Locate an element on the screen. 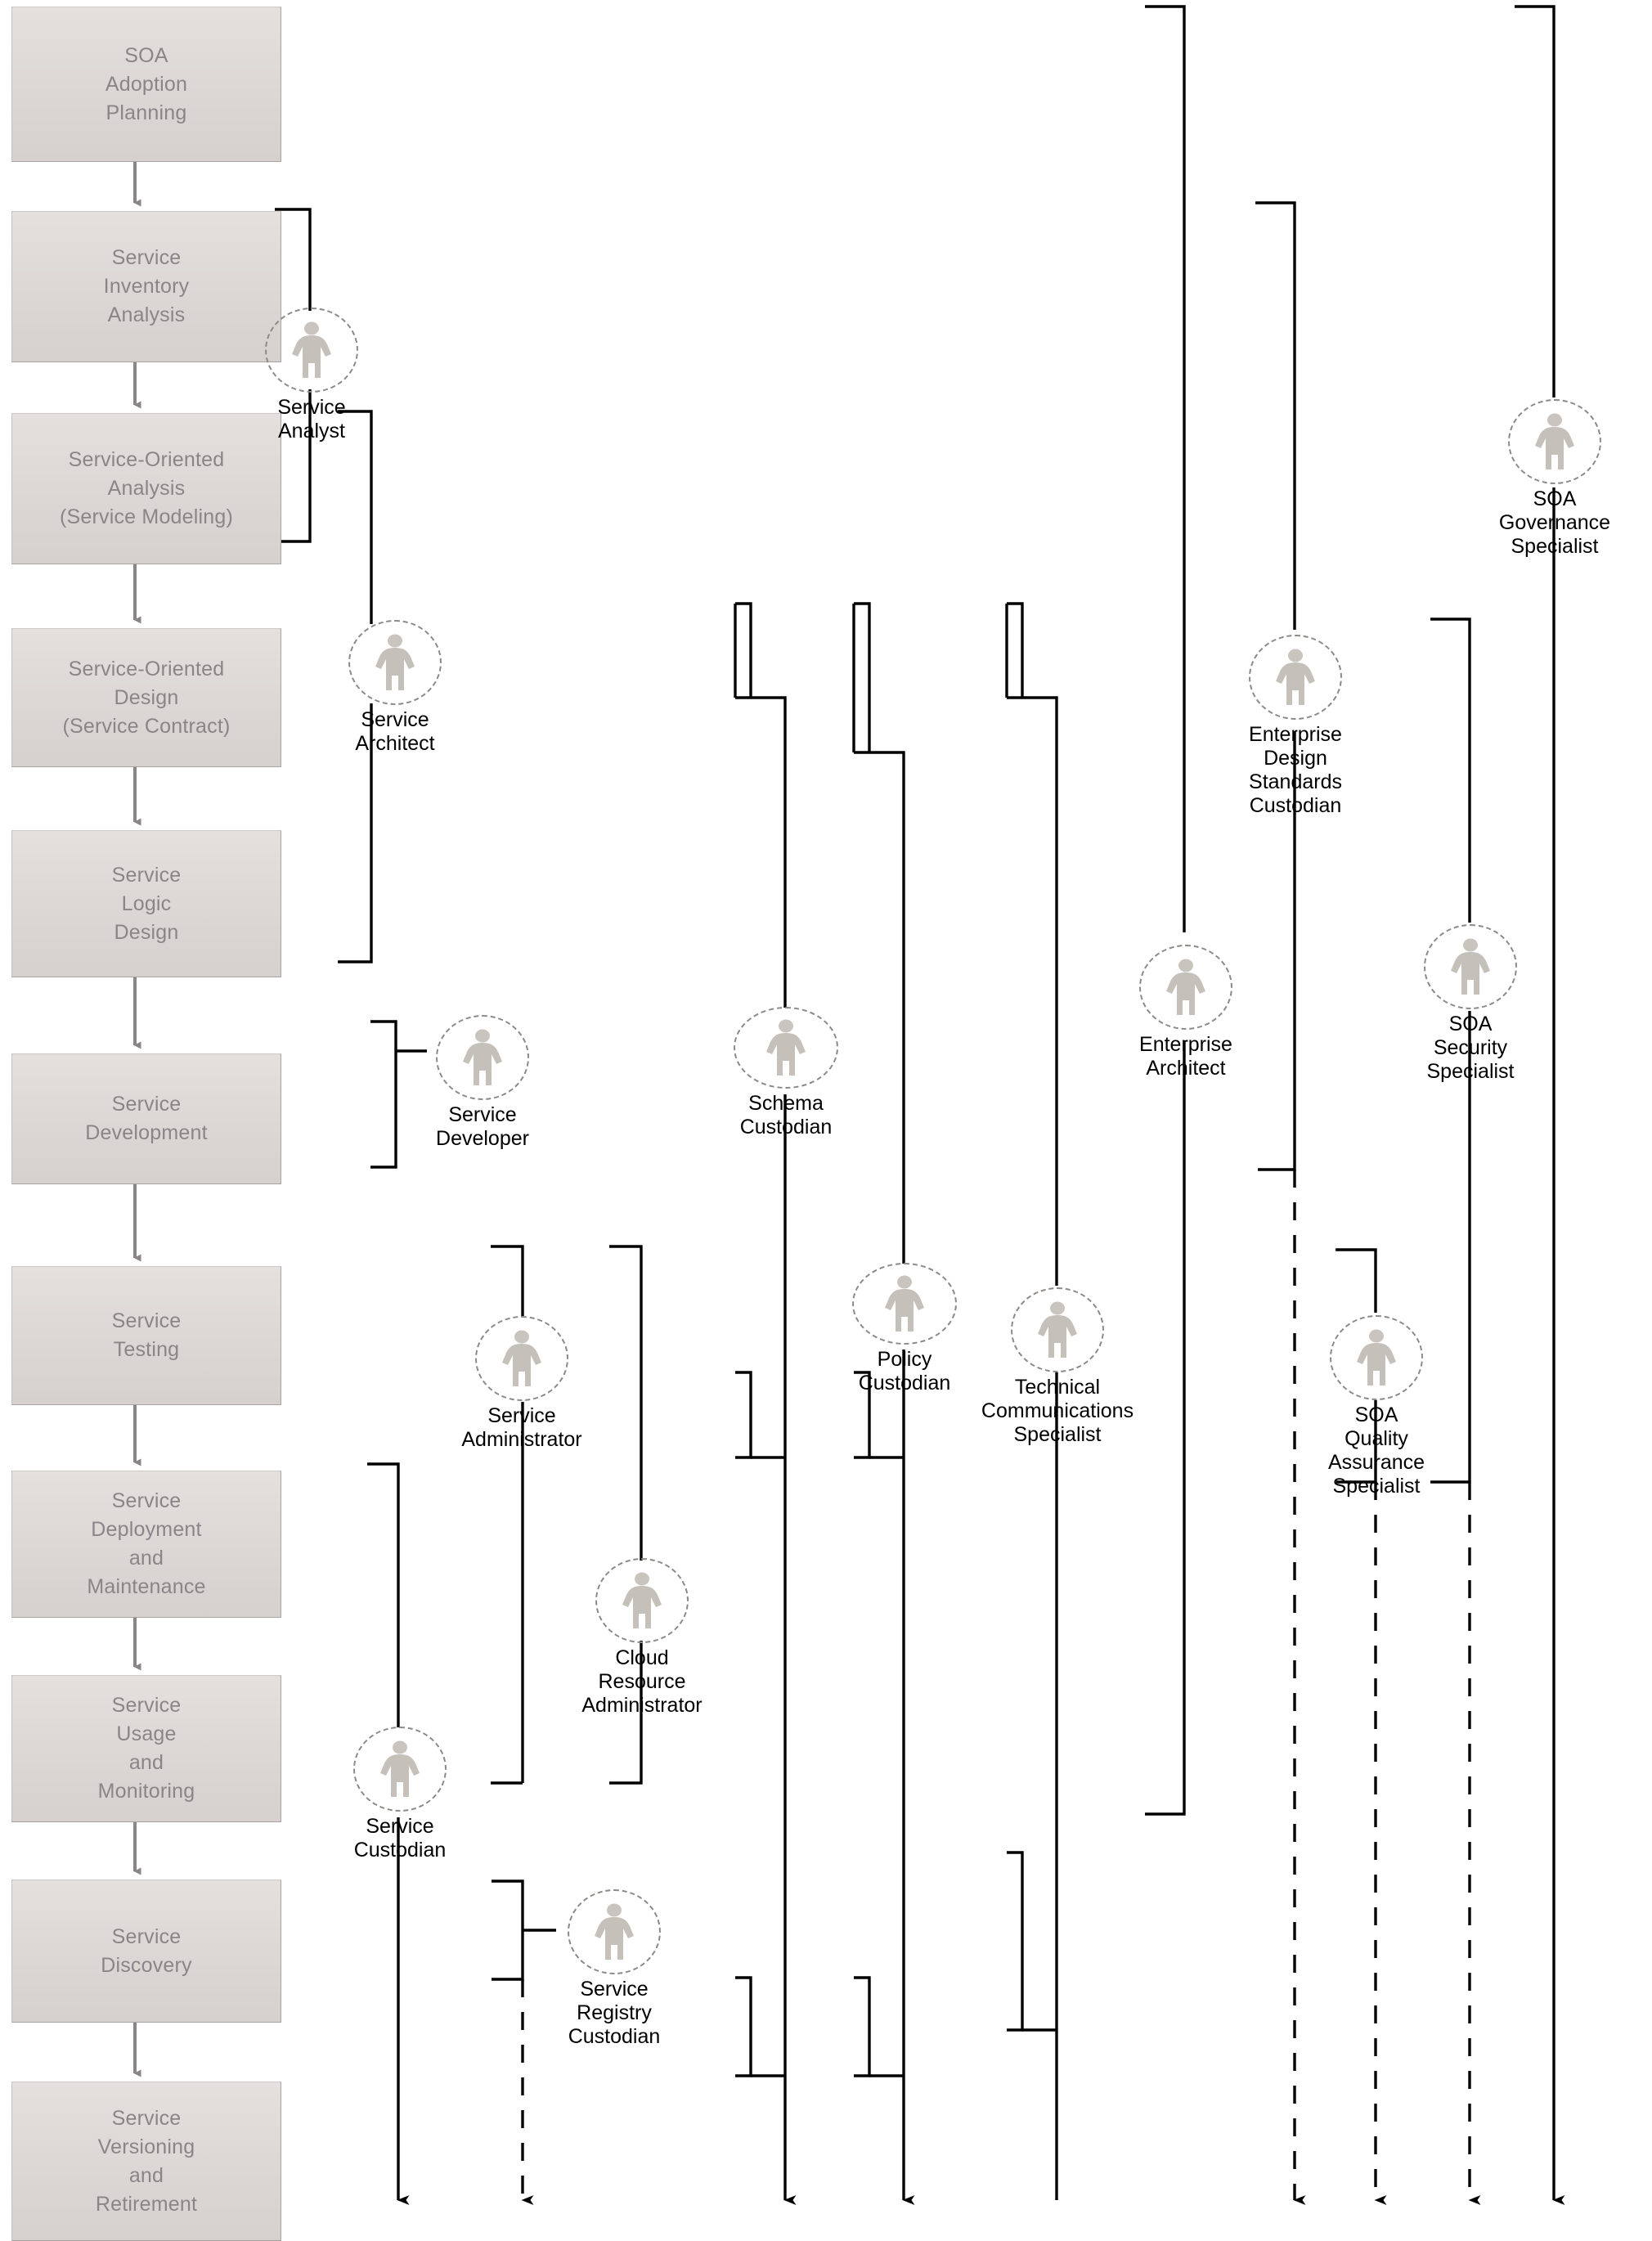  stage-service-logic-design: Service Logic Design is located at coordinates (146, 904).